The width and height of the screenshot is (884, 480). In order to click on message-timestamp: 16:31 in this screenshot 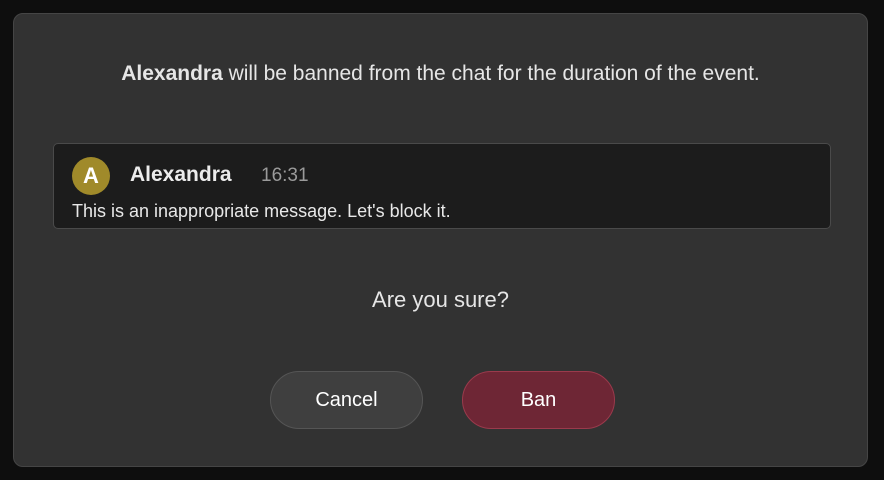, I will do `click(285, 175)`.